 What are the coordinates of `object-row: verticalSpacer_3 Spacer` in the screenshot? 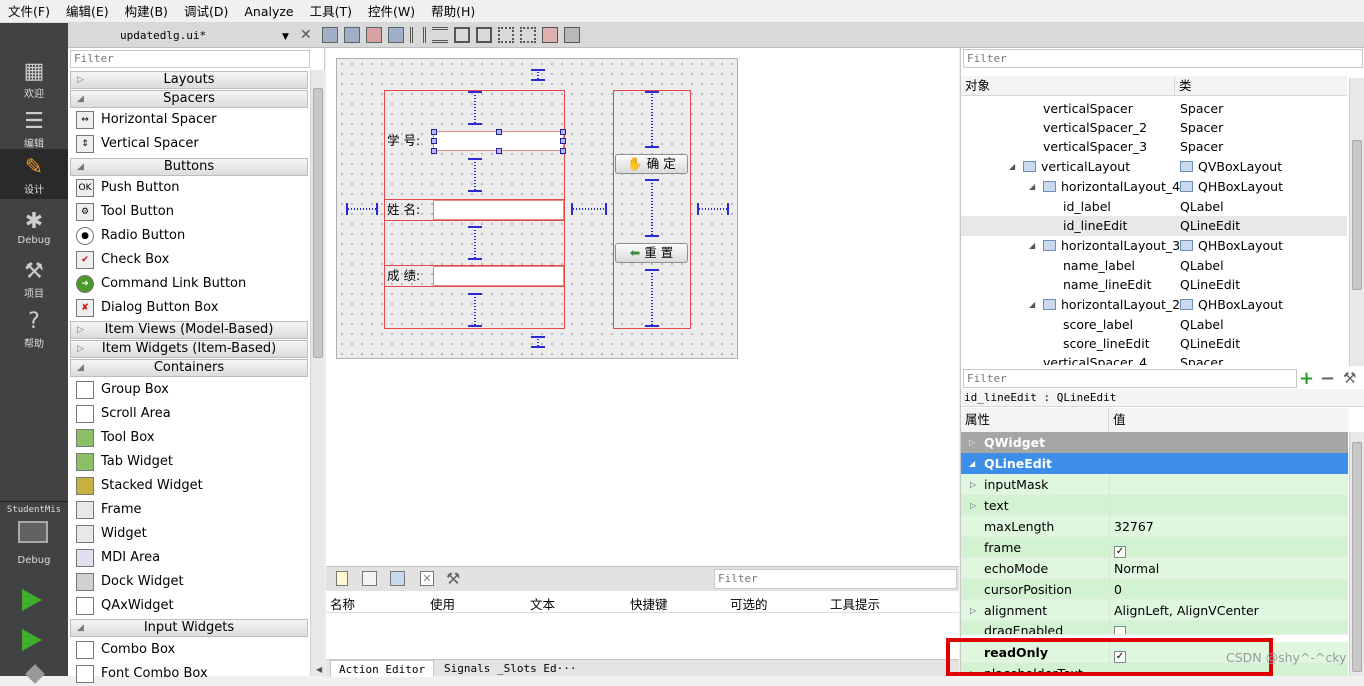 It's located at (1154, 147).